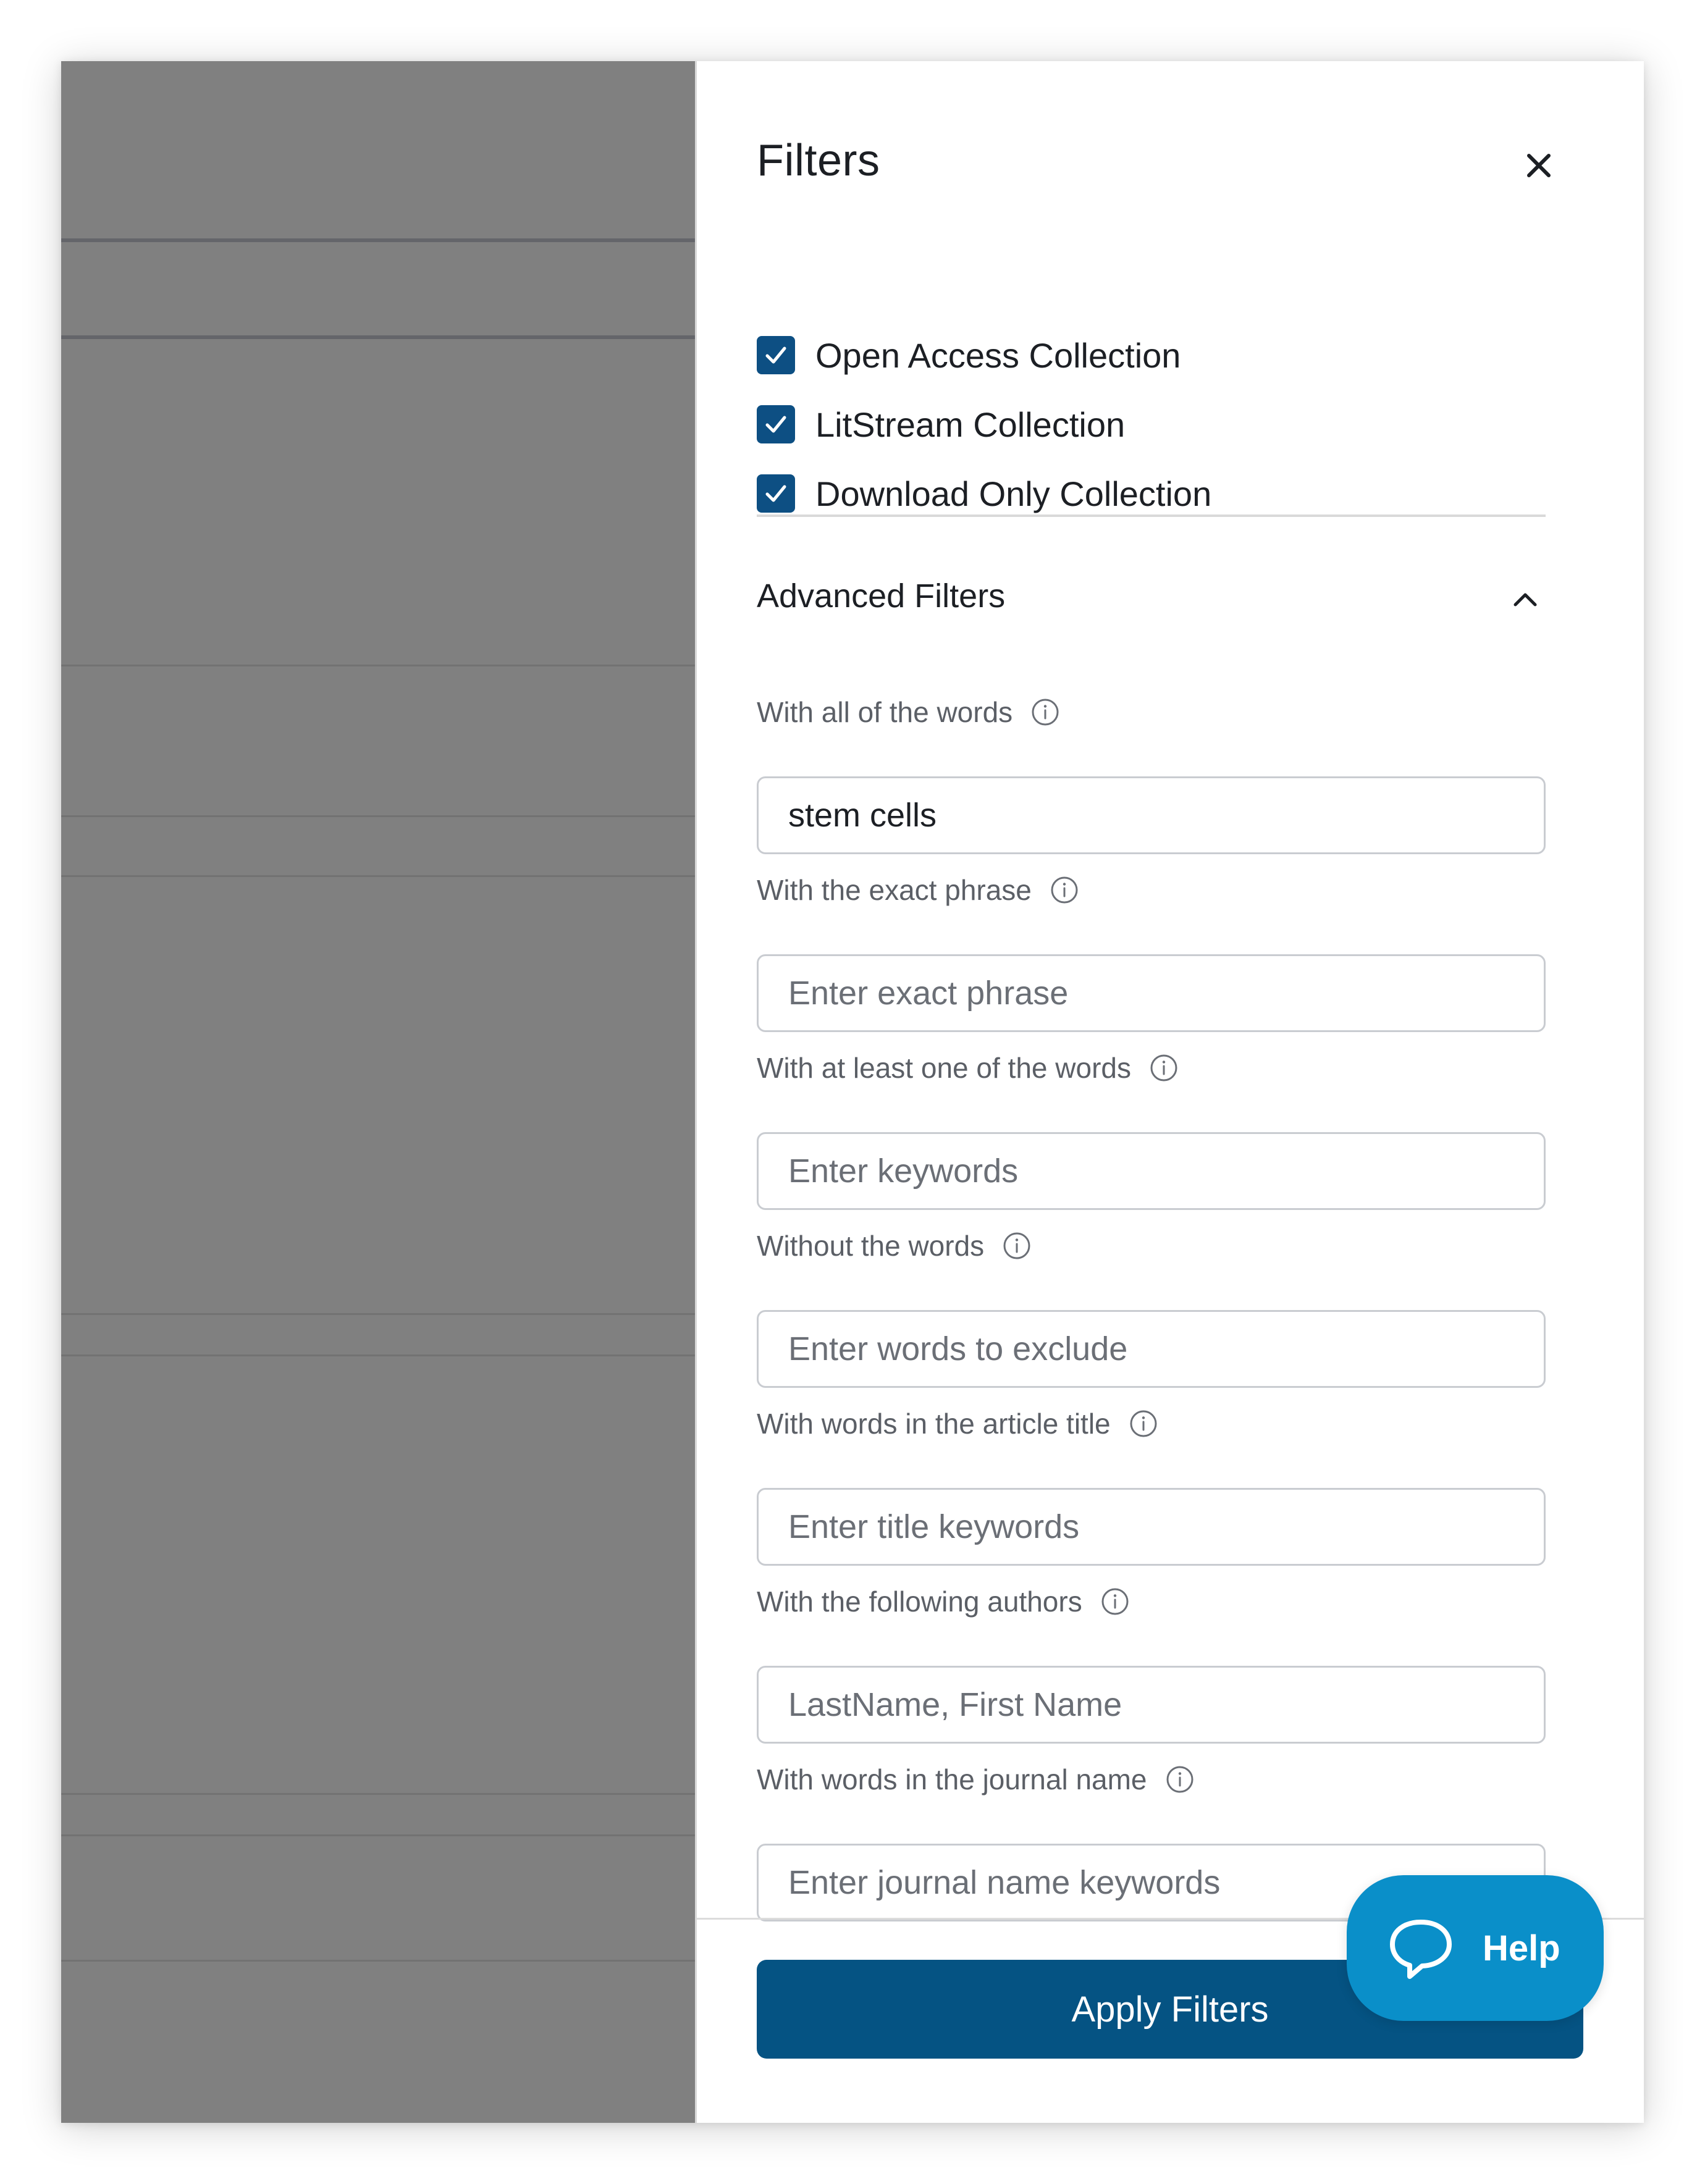 The width and height of the screenshot is (1705, 2184). I want to click on checkbox-row-download-only: Download Only Collection, so click(984, 493).